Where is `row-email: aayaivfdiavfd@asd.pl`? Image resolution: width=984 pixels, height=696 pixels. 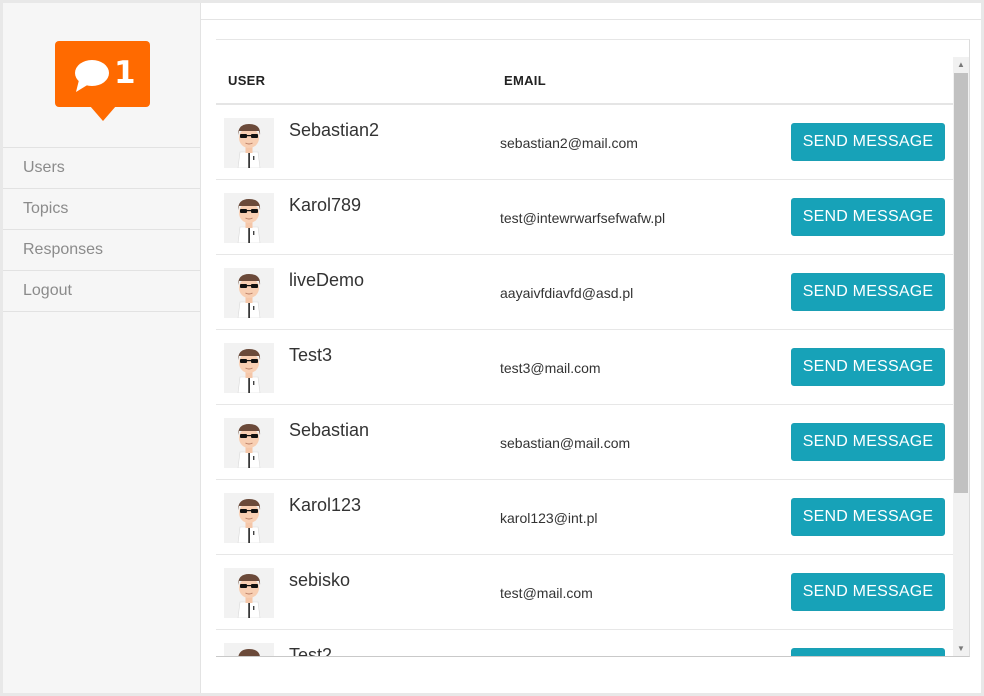 row-email: aayaivfdiavfd@asd.pl is located at coordinates (567, 293).